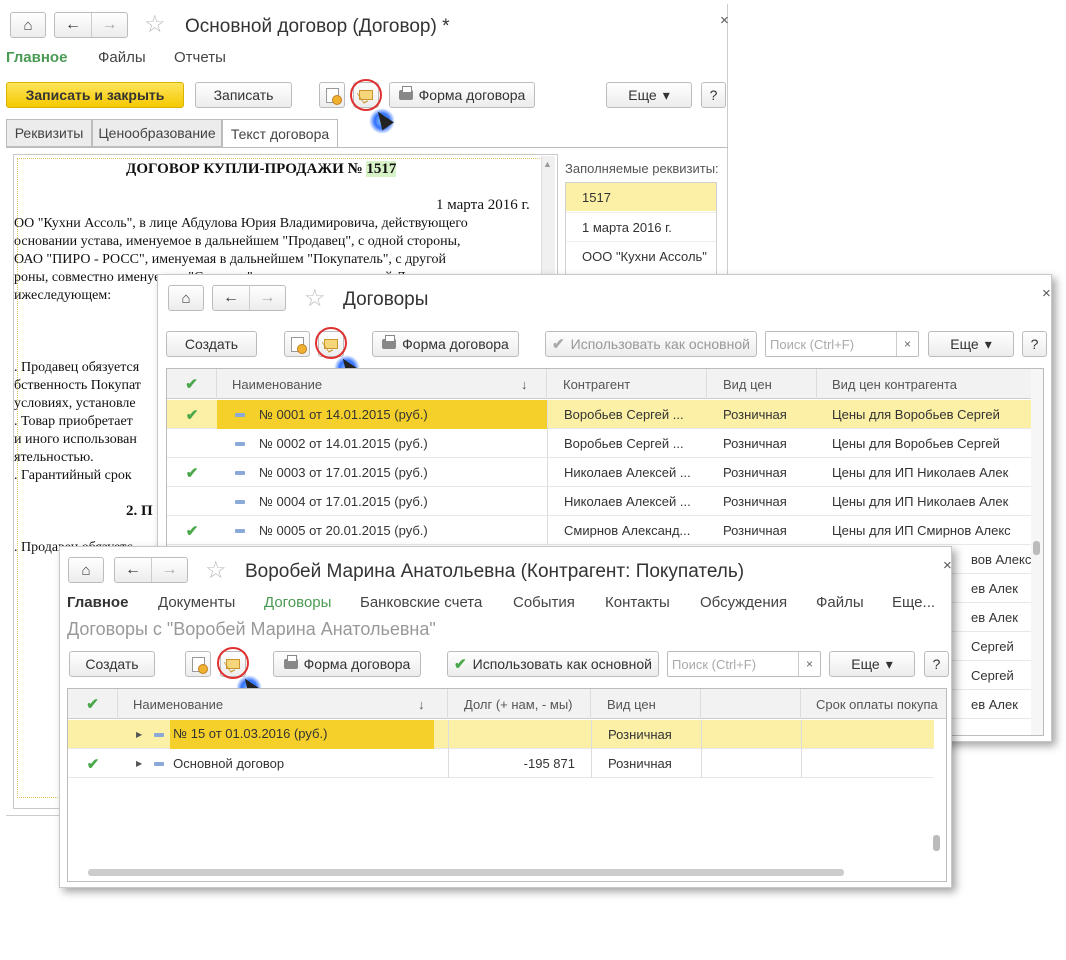 This screenshot has width=1066, height=960. What do you see at coordinates (49, 133) in the screenshot?
I see `tab-requisites: Реквизиты` at bounding box center [49, 133].